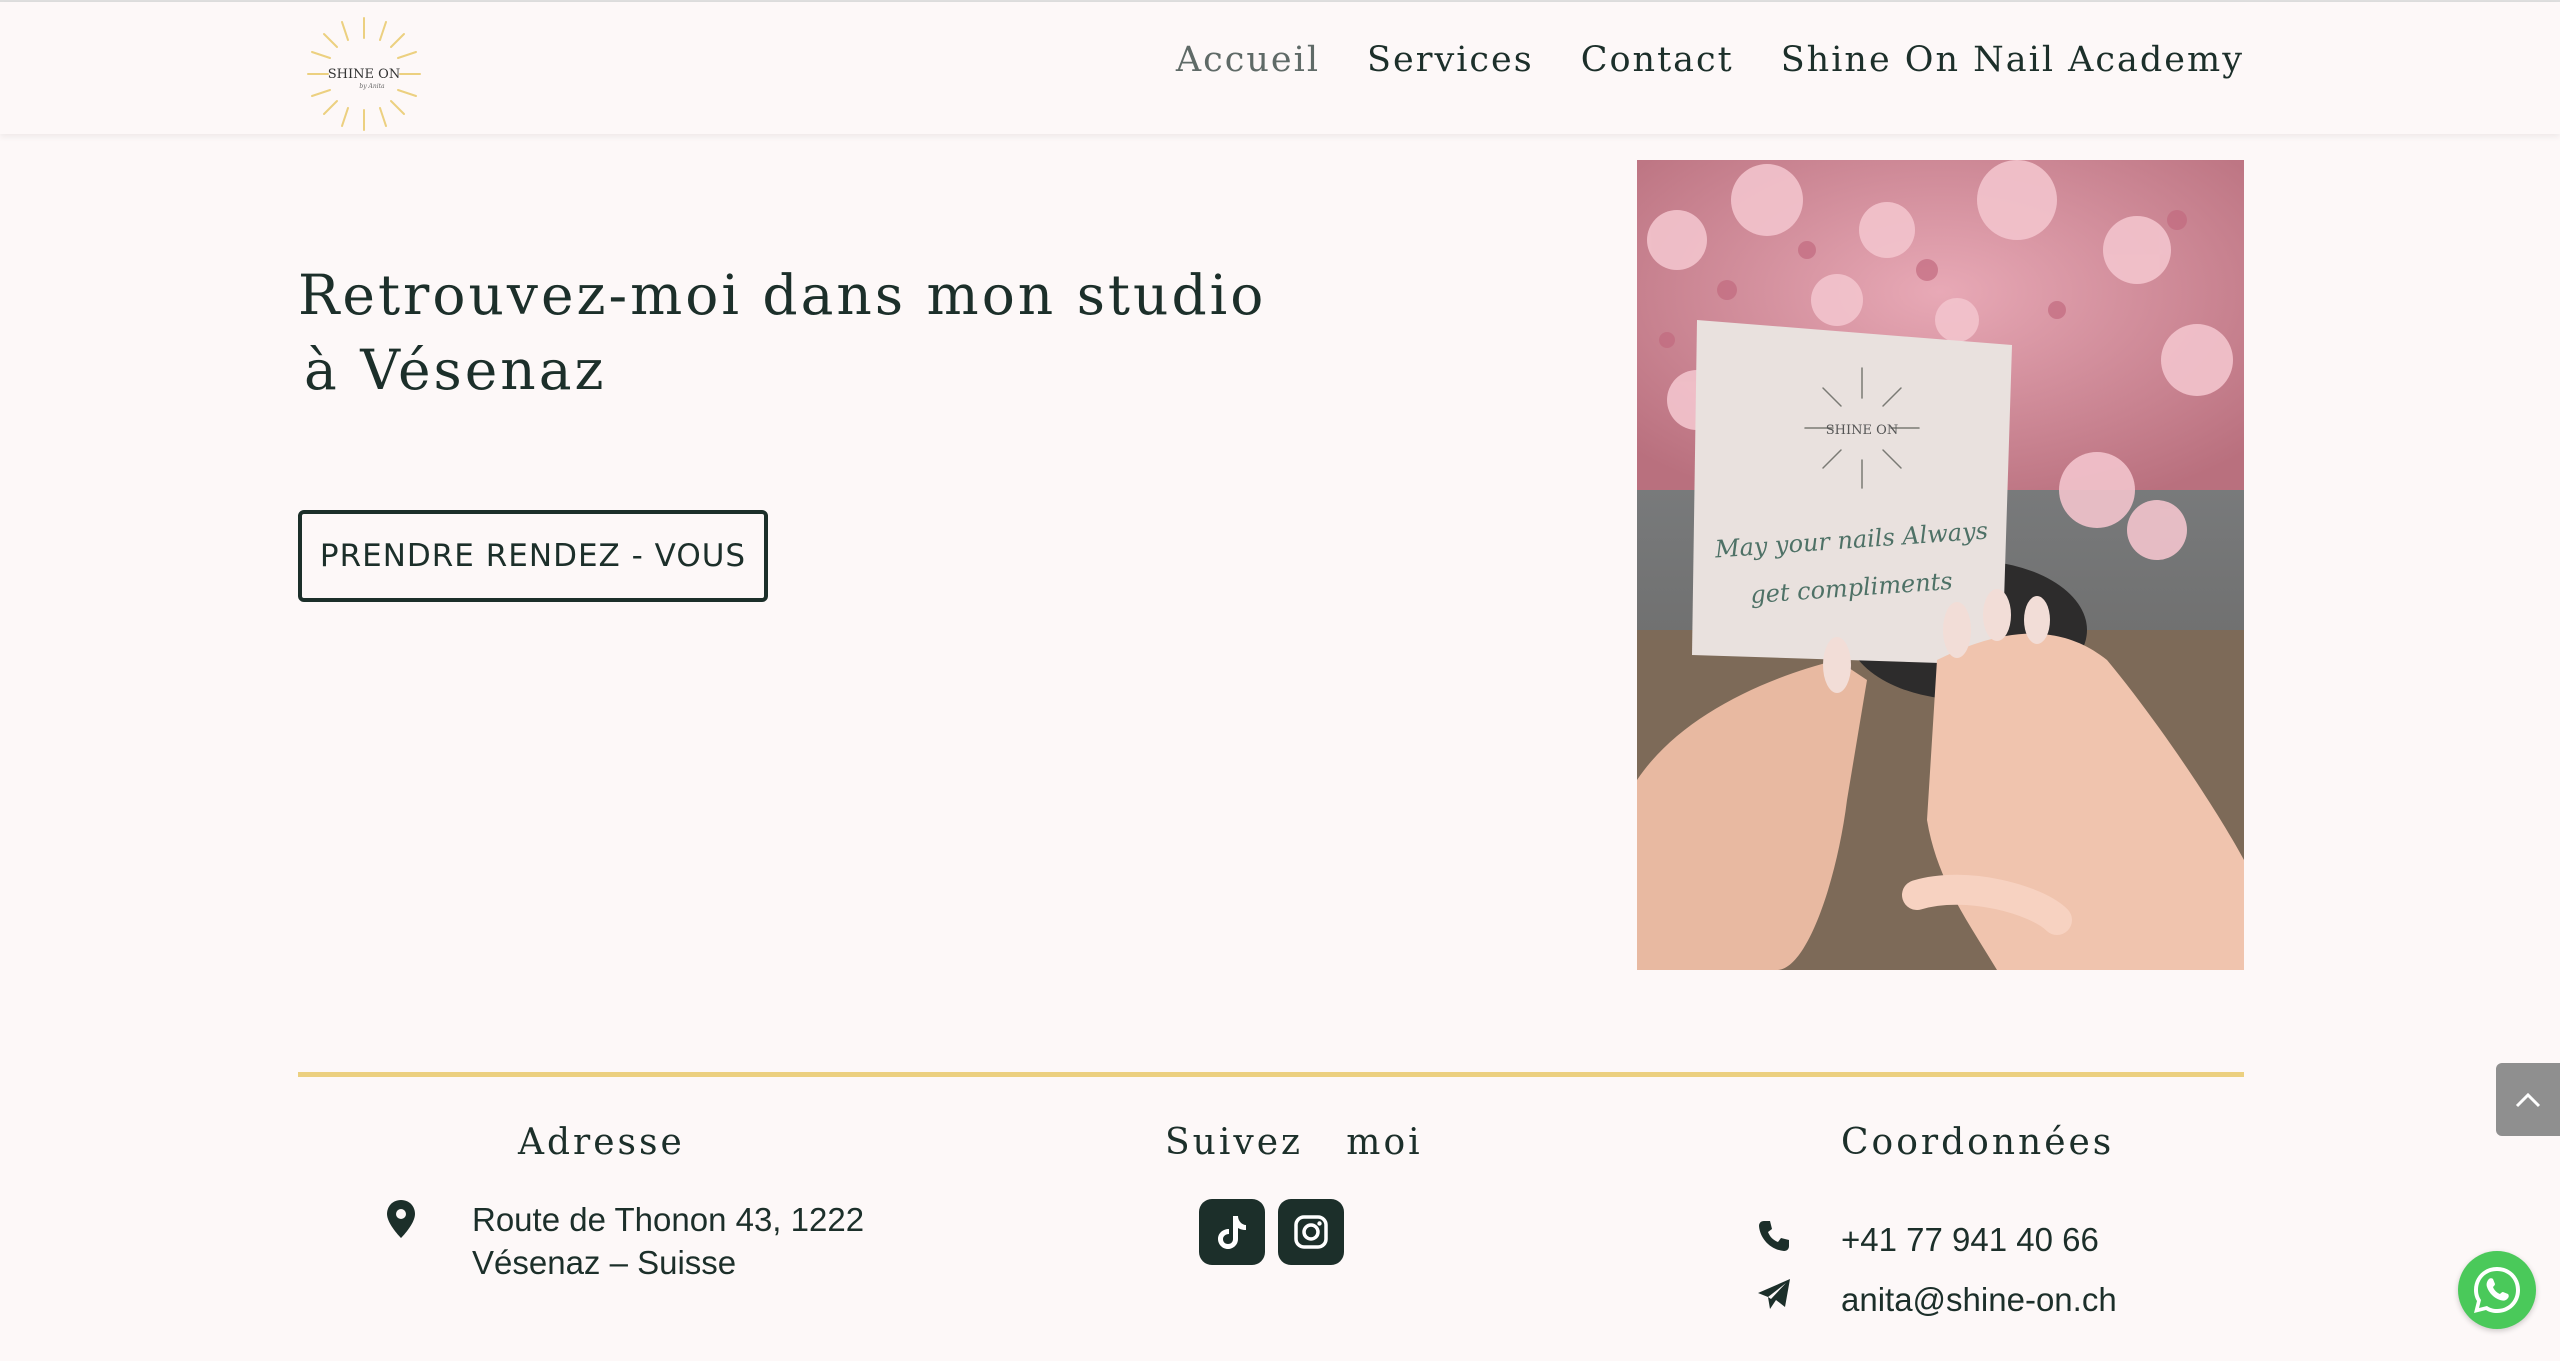 The image size is (2560, 1361). I want to click on contact-heading: Coordonnées, so click(1978, 1142).